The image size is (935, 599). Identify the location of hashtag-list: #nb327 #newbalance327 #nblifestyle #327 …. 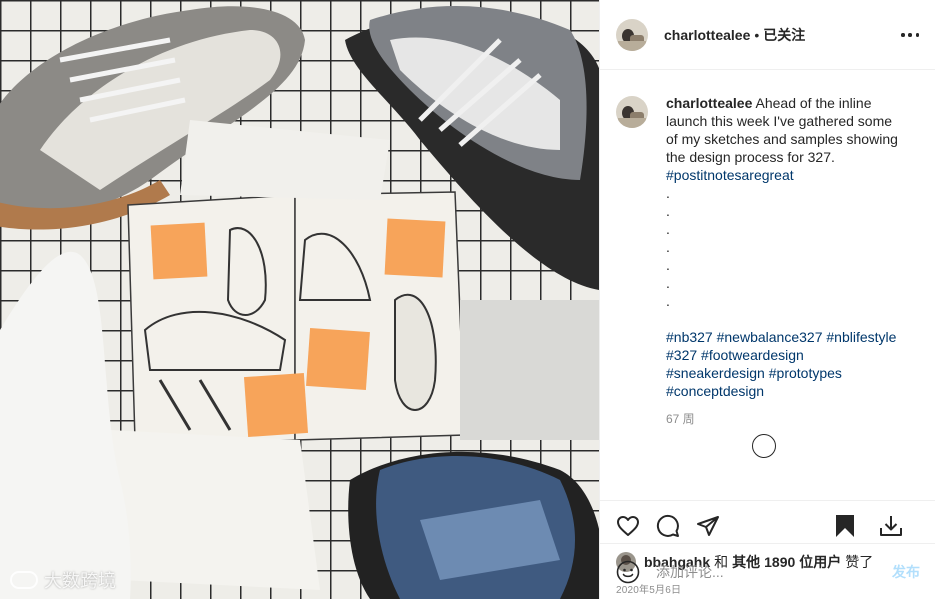
(786, 364).